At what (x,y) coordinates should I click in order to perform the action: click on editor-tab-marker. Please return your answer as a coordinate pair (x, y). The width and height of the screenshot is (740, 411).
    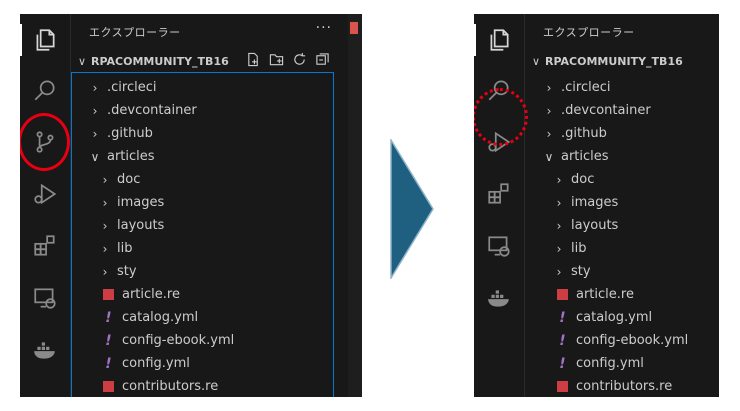
    Looking at the image, I should click on (354, 28).